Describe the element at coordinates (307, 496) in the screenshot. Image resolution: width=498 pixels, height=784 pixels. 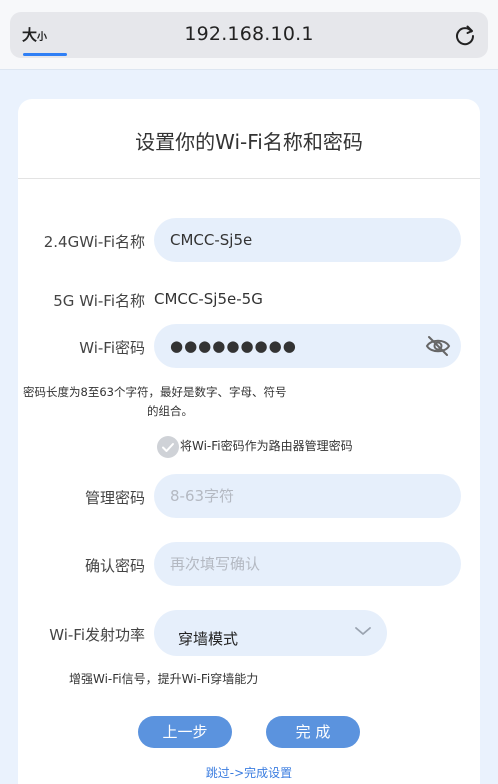
I see `admin-password-input` at that location.